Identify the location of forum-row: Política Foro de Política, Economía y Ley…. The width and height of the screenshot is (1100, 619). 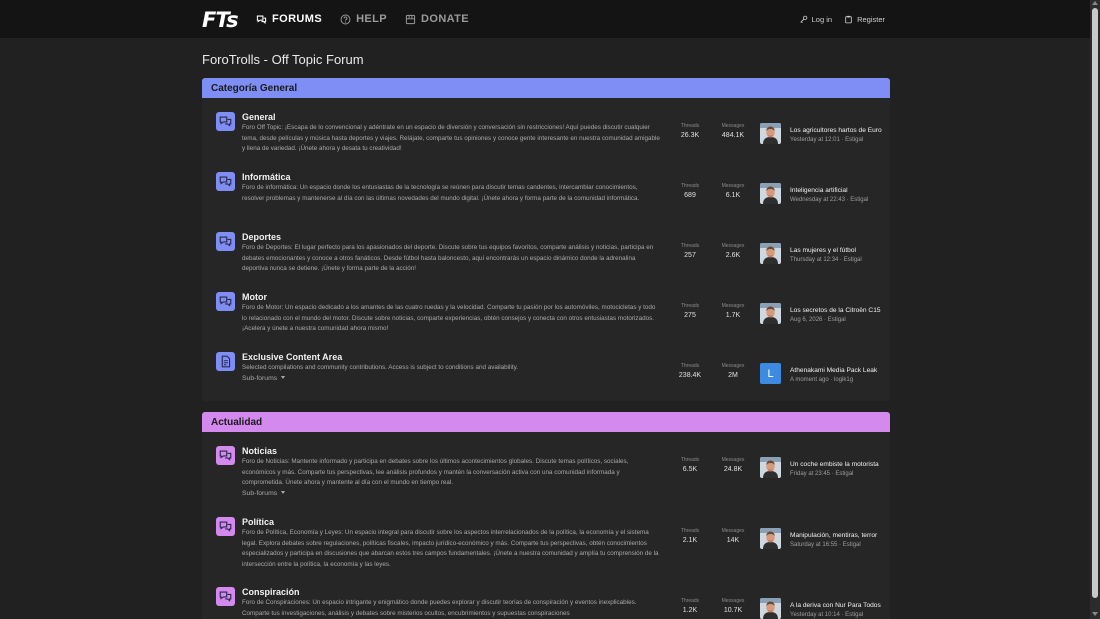
(546, 547).